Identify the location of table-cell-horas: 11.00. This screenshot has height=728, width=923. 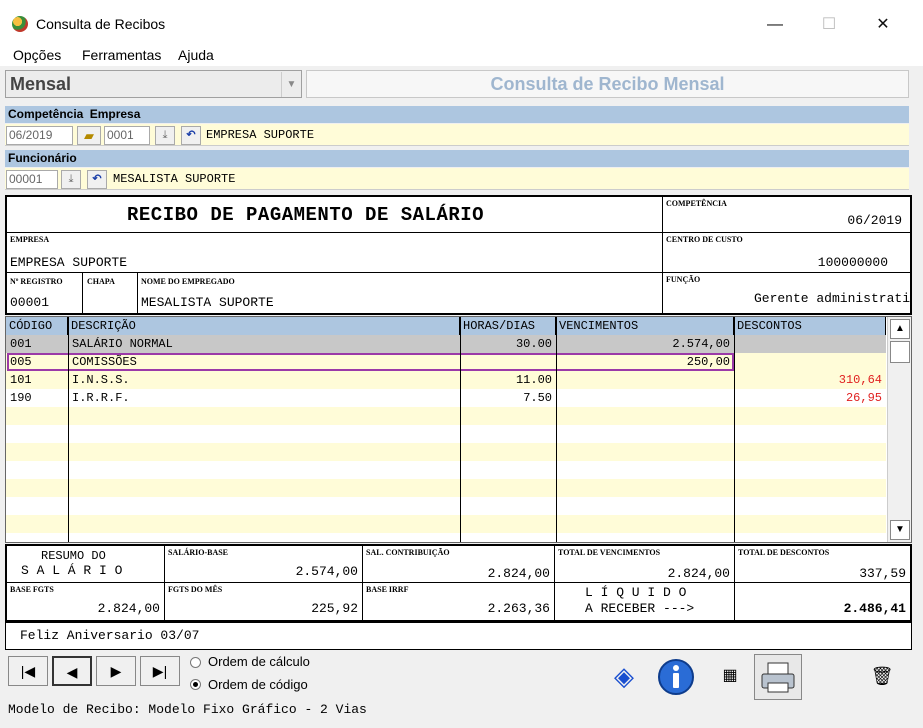
(533, 380).